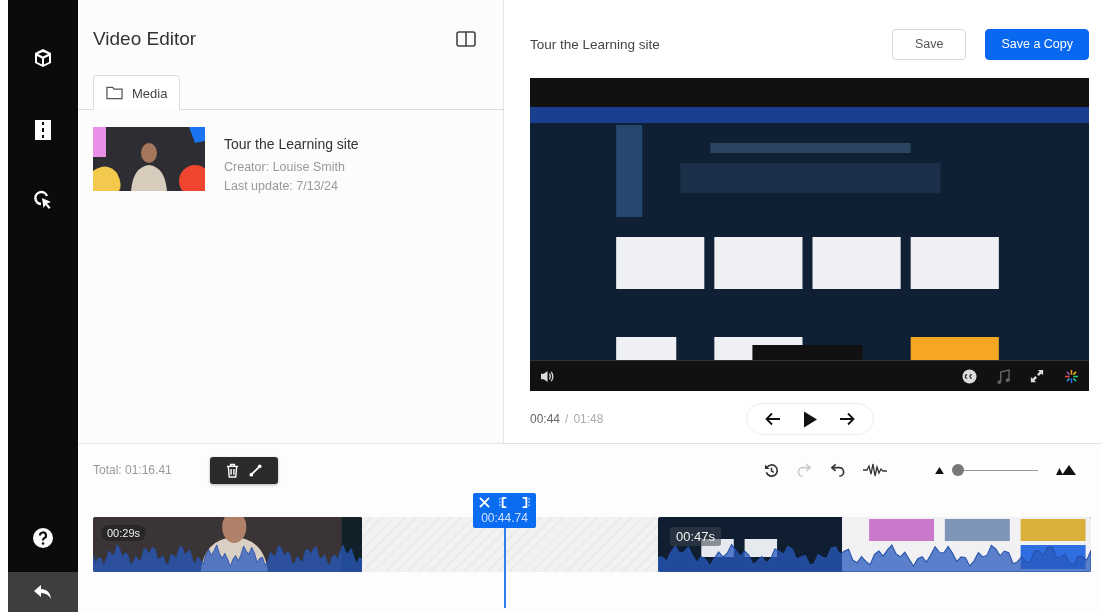 This screenshot has width=1101, height=612. I want to click on playhead-time: 00:44.74, so click(504, 518).